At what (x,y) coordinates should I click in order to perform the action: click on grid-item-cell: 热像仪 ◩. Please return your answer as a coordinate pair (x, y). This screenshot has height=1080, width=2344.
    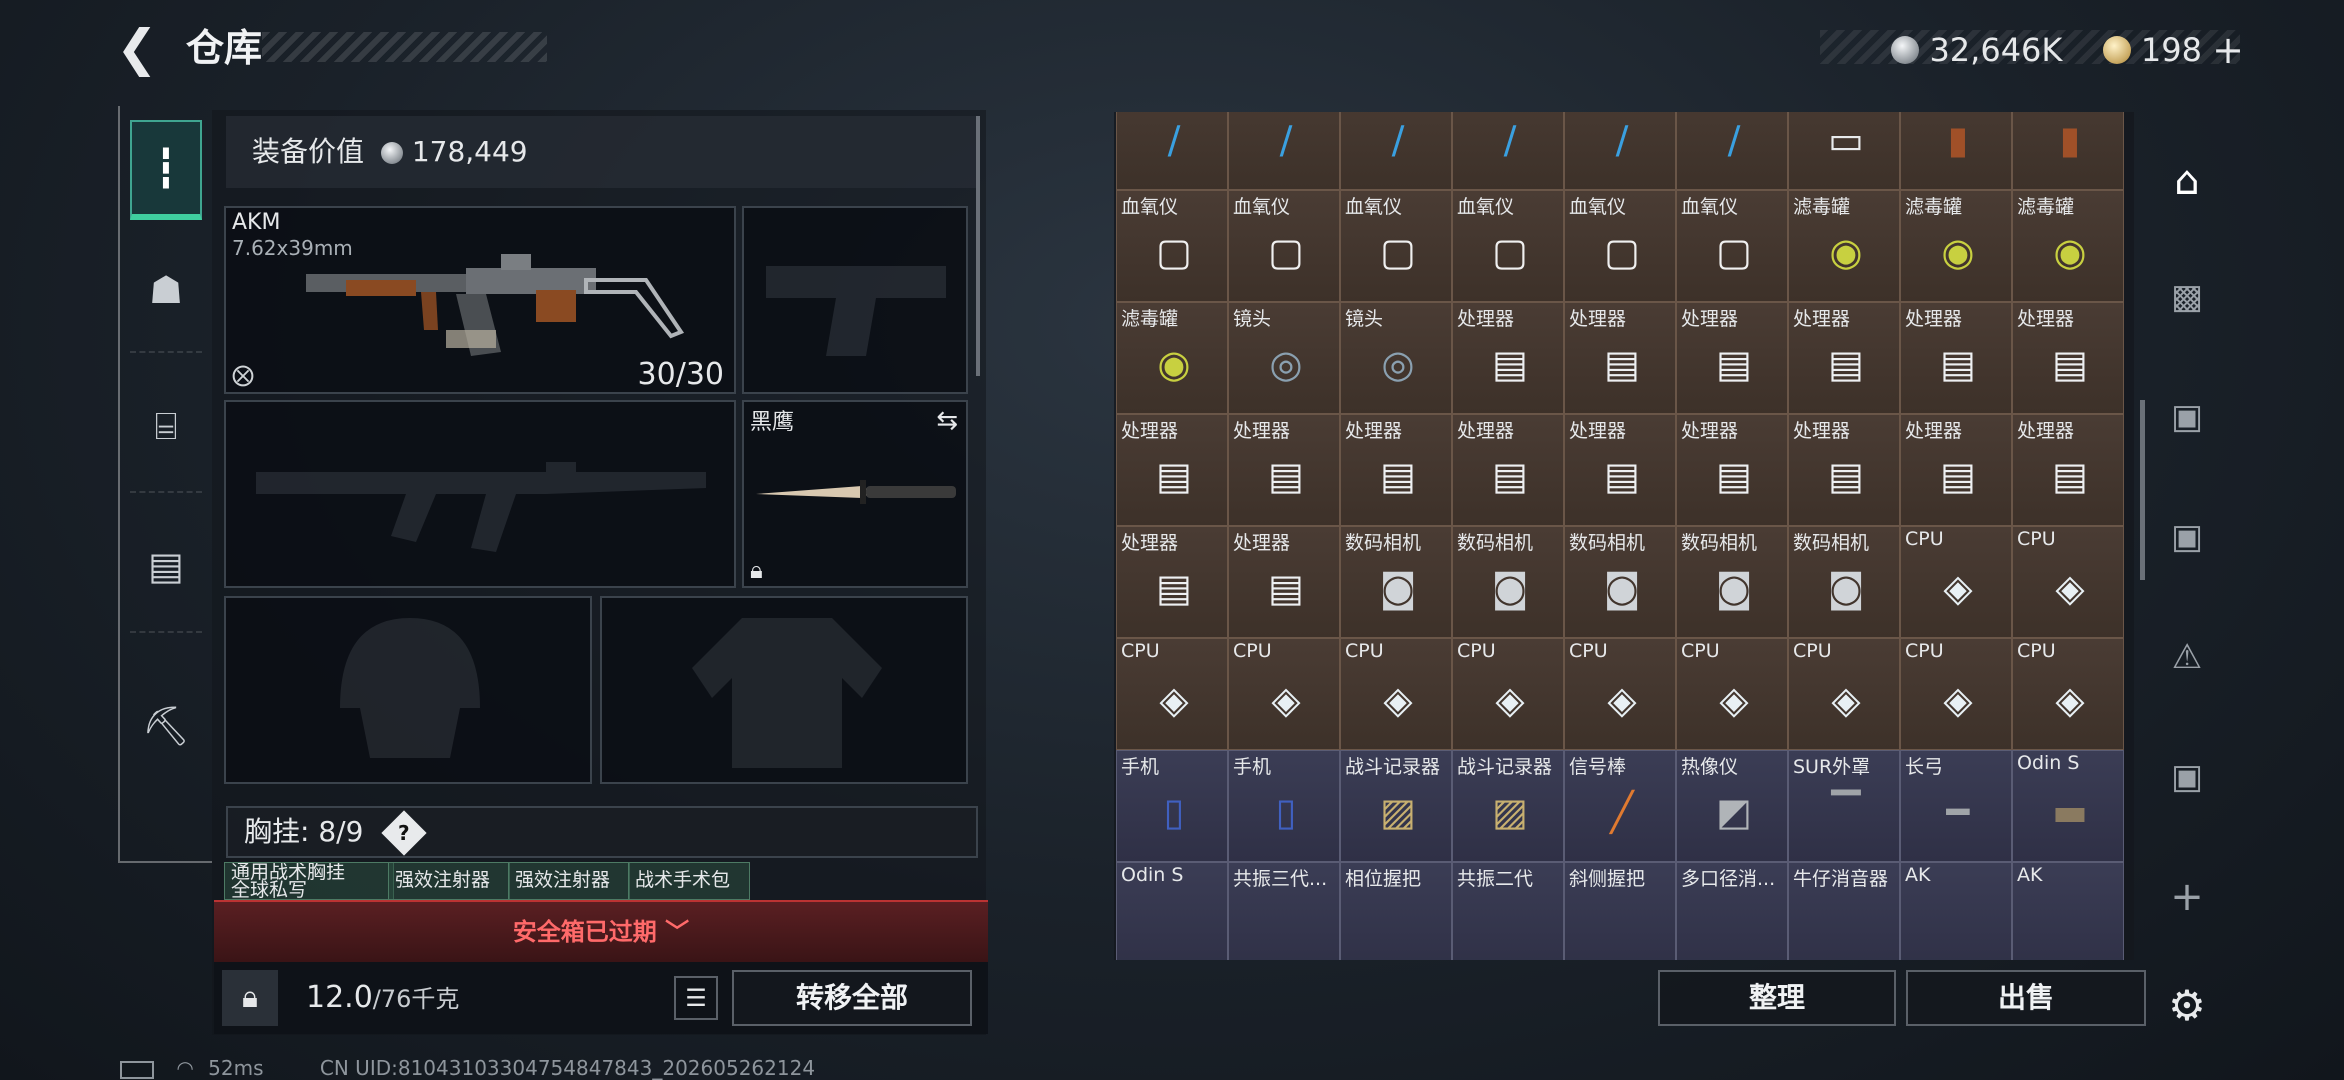
    Looking at the image, I should click on (1732, 806).